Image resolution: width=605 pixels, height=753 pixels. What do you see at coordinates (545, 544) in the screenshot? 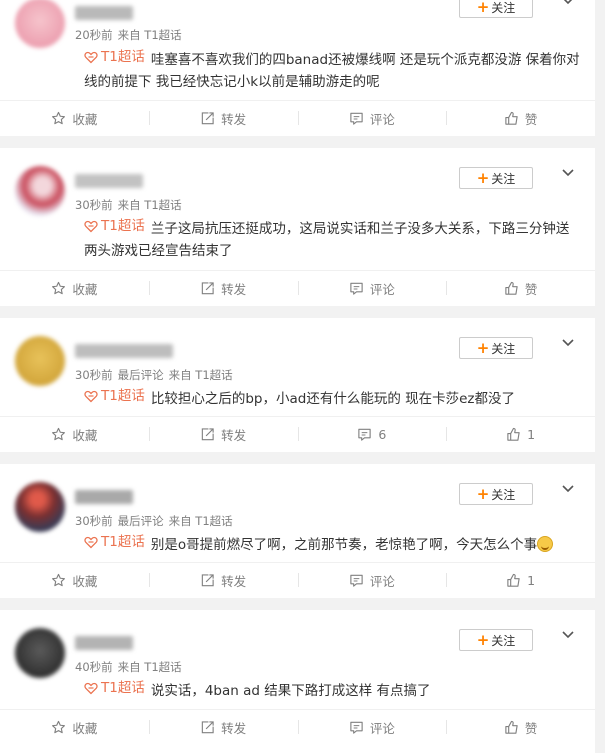
I see `laugh-cry-emoji-icon` at bounding box center [545, 544].